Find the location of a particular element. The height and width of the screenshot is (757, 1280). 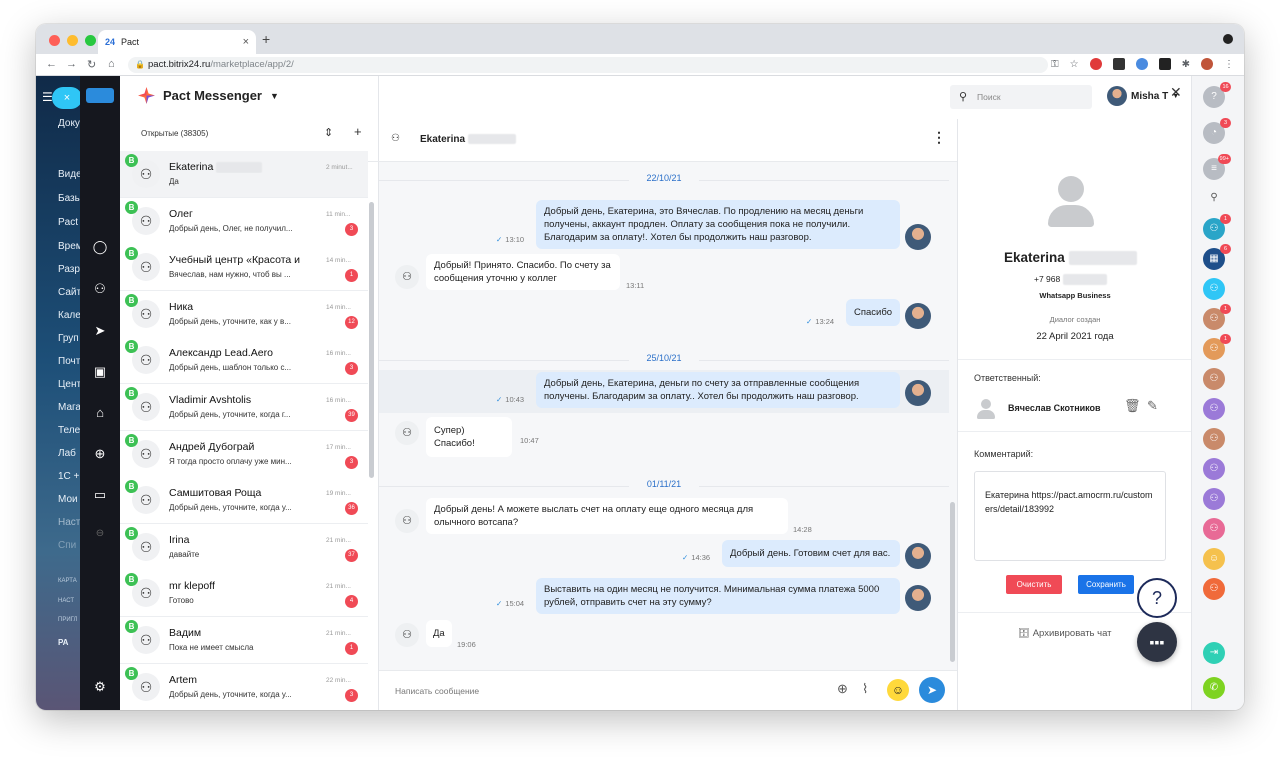

incoming-bubble: Да is located at coordinates (439, 633).